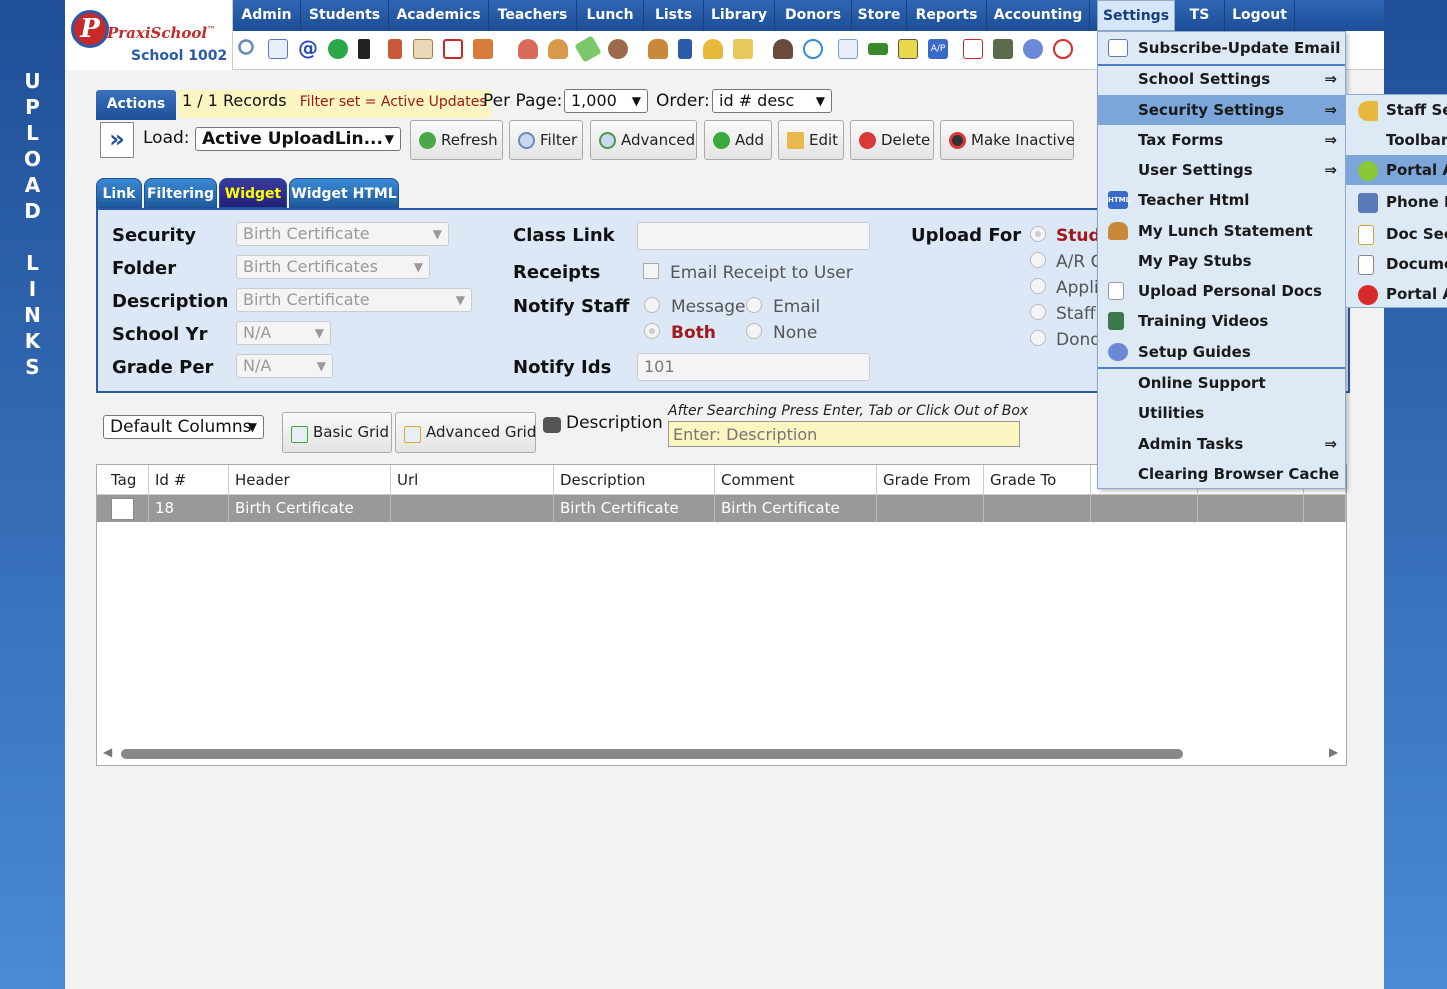 This screenshot has width=1447, height=989. Describe the element at coordinates (879, 15) in the screenshot. I see `nav-store: Store` at that location.